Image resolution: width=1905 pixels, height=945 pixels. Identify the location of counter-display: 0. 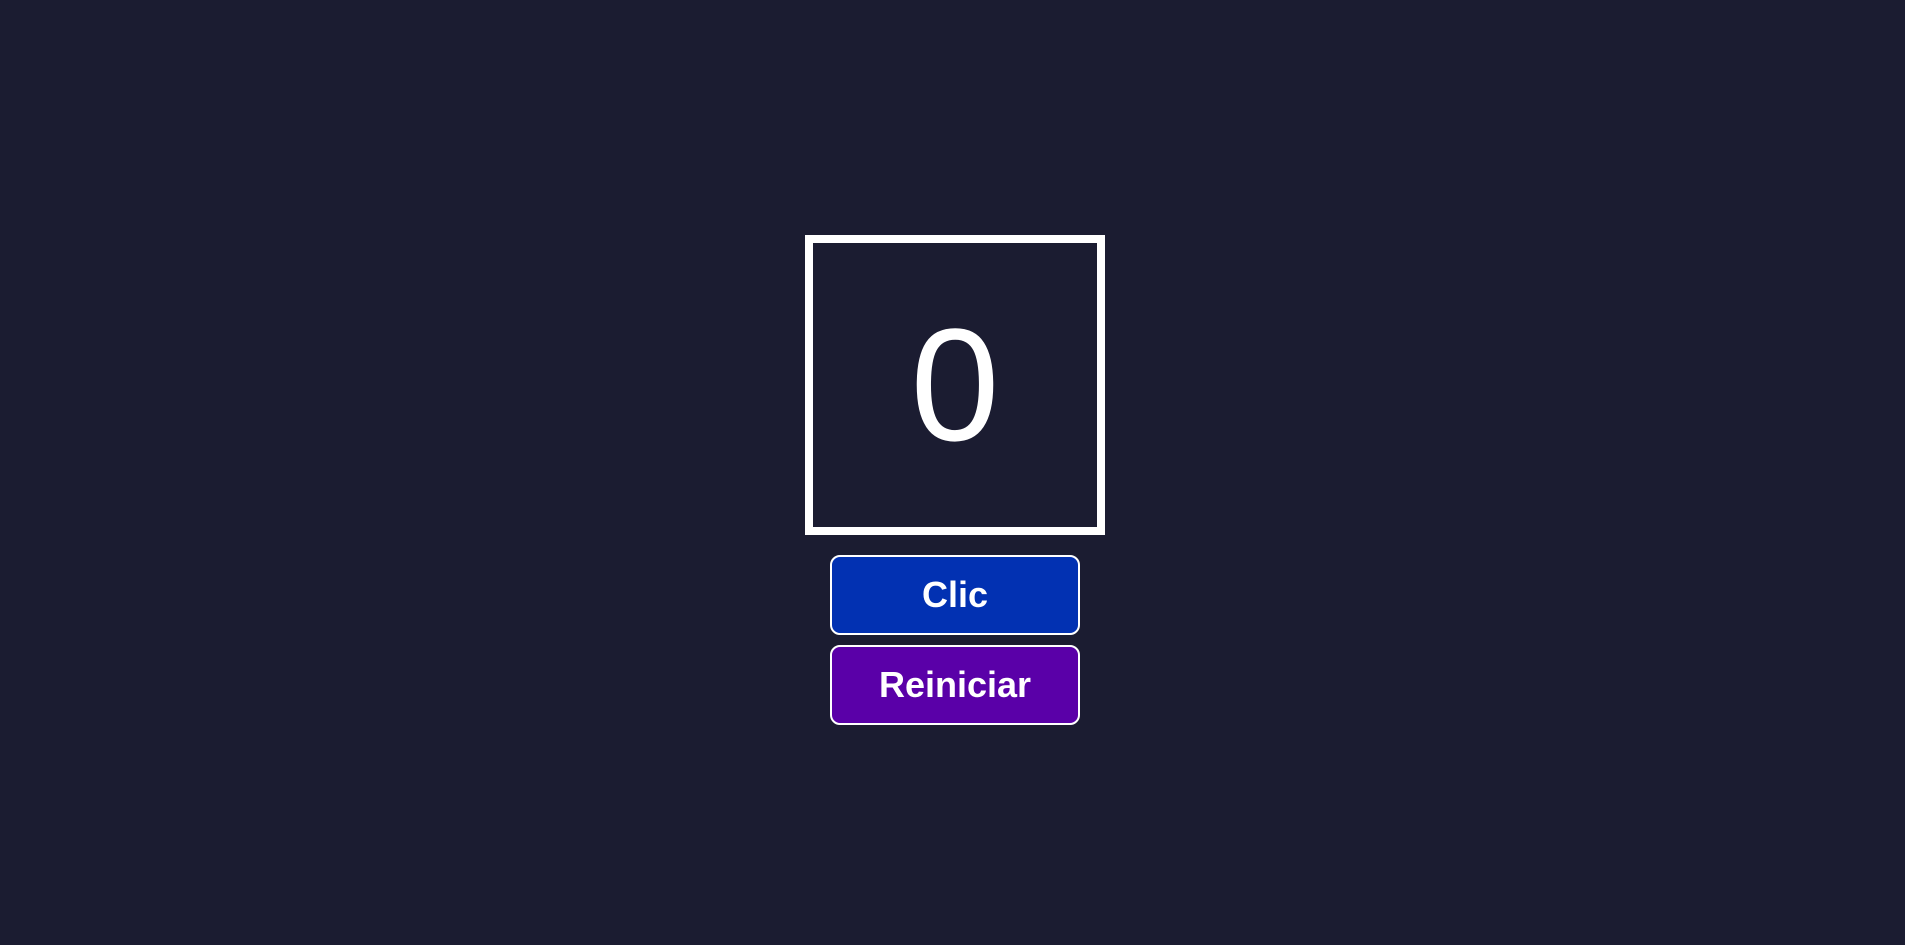
(955, 385).